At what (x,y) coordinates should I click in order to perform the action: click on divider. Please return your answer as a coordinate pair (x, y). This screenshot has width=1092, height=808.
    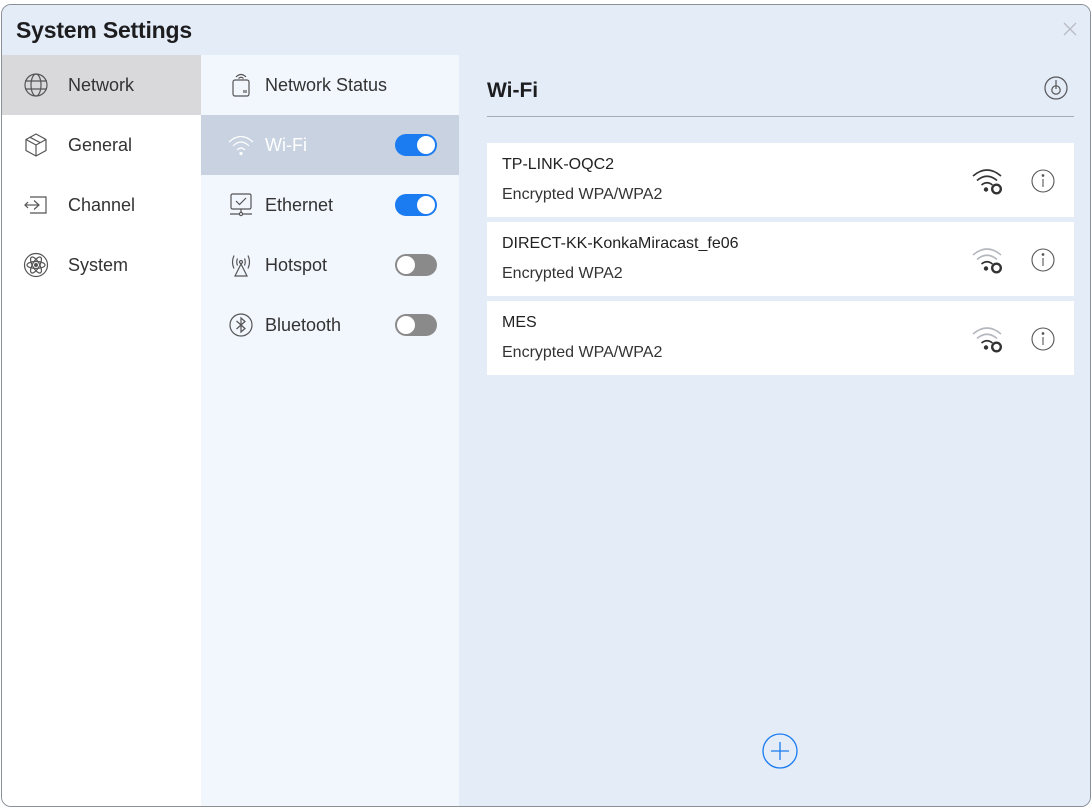
    Looking at the image, I should click on (780, 116).